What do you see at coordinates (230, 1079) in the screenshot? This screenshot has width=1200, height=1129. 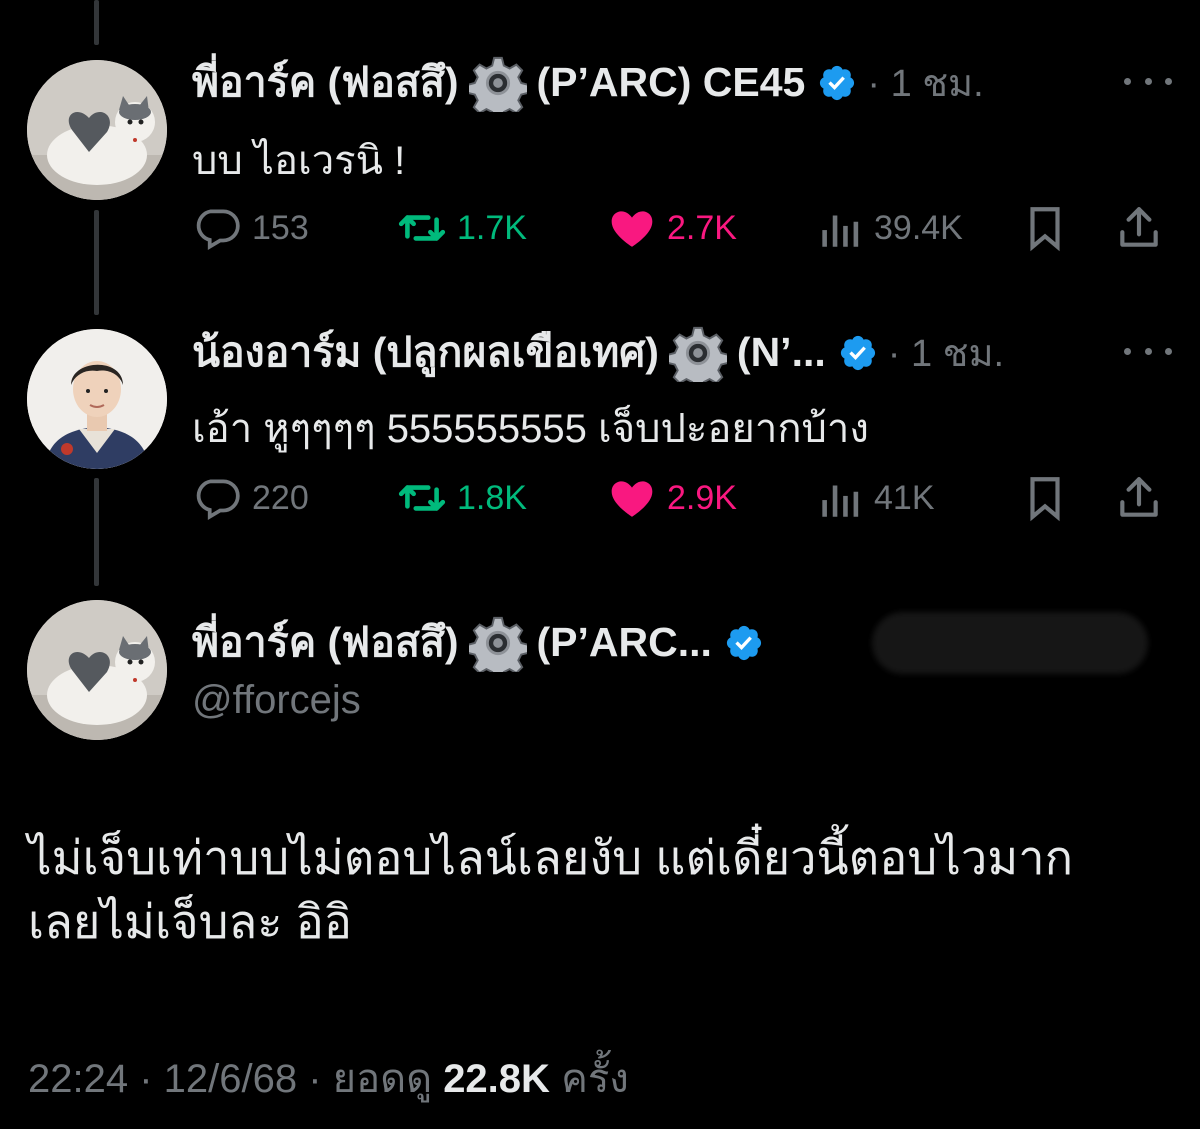 I see `tweet-timestamp: 22:24 · 12/6/68 · ยอดดู` at bounding box center [230, 1079].